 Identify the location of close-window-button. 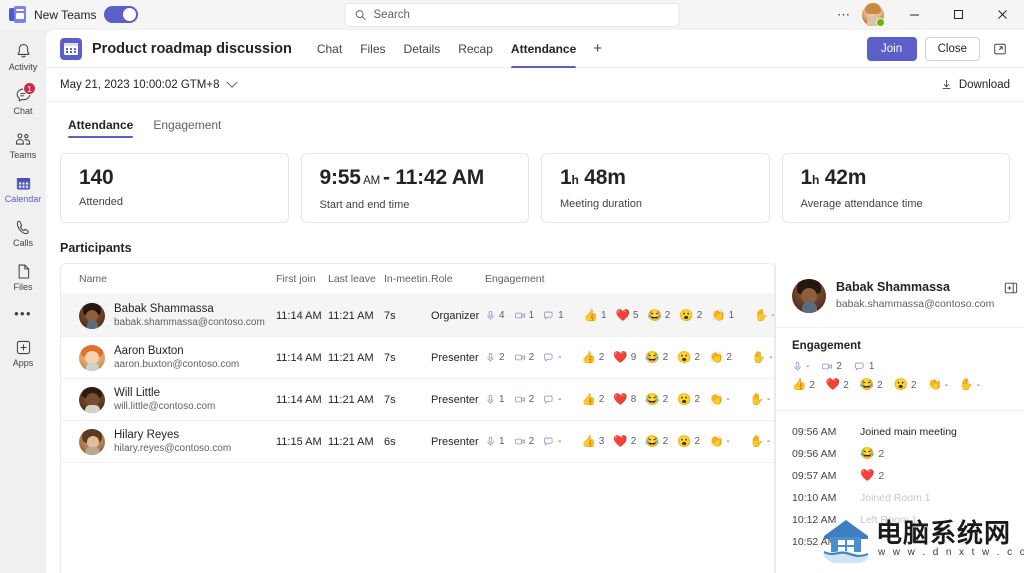
(1002, 15).